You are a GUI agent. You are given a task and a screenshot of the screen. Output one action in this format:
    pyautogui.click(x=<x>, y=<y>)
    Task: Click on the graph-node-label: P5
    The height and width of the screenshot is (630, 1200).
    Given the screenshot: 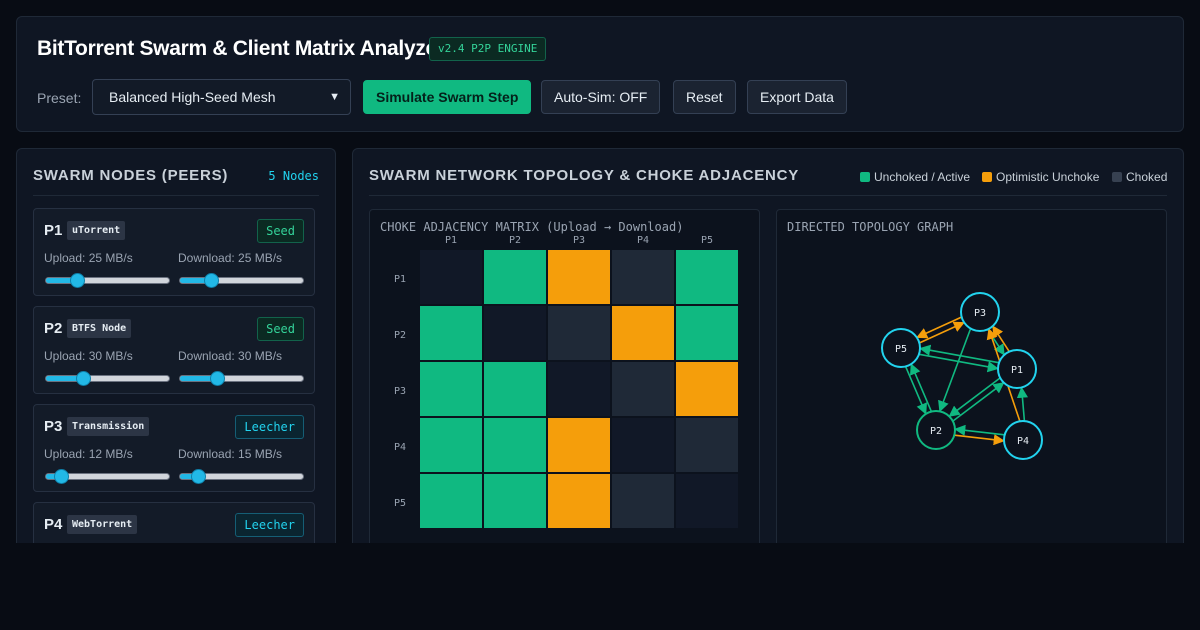 What is the action you would take?
    pyautogui.click(x=901, y=349)
    